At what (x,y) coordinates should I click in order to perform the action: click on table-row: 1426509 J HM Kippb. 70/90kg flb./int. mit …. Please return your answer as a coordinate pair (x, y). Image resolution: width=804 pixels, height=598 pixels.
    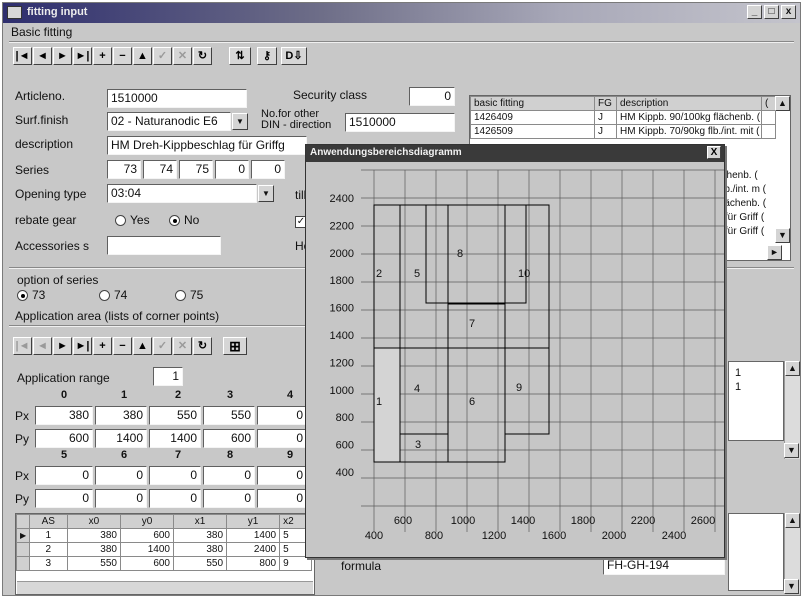
    Looking at the image, I should click on (623, 131).